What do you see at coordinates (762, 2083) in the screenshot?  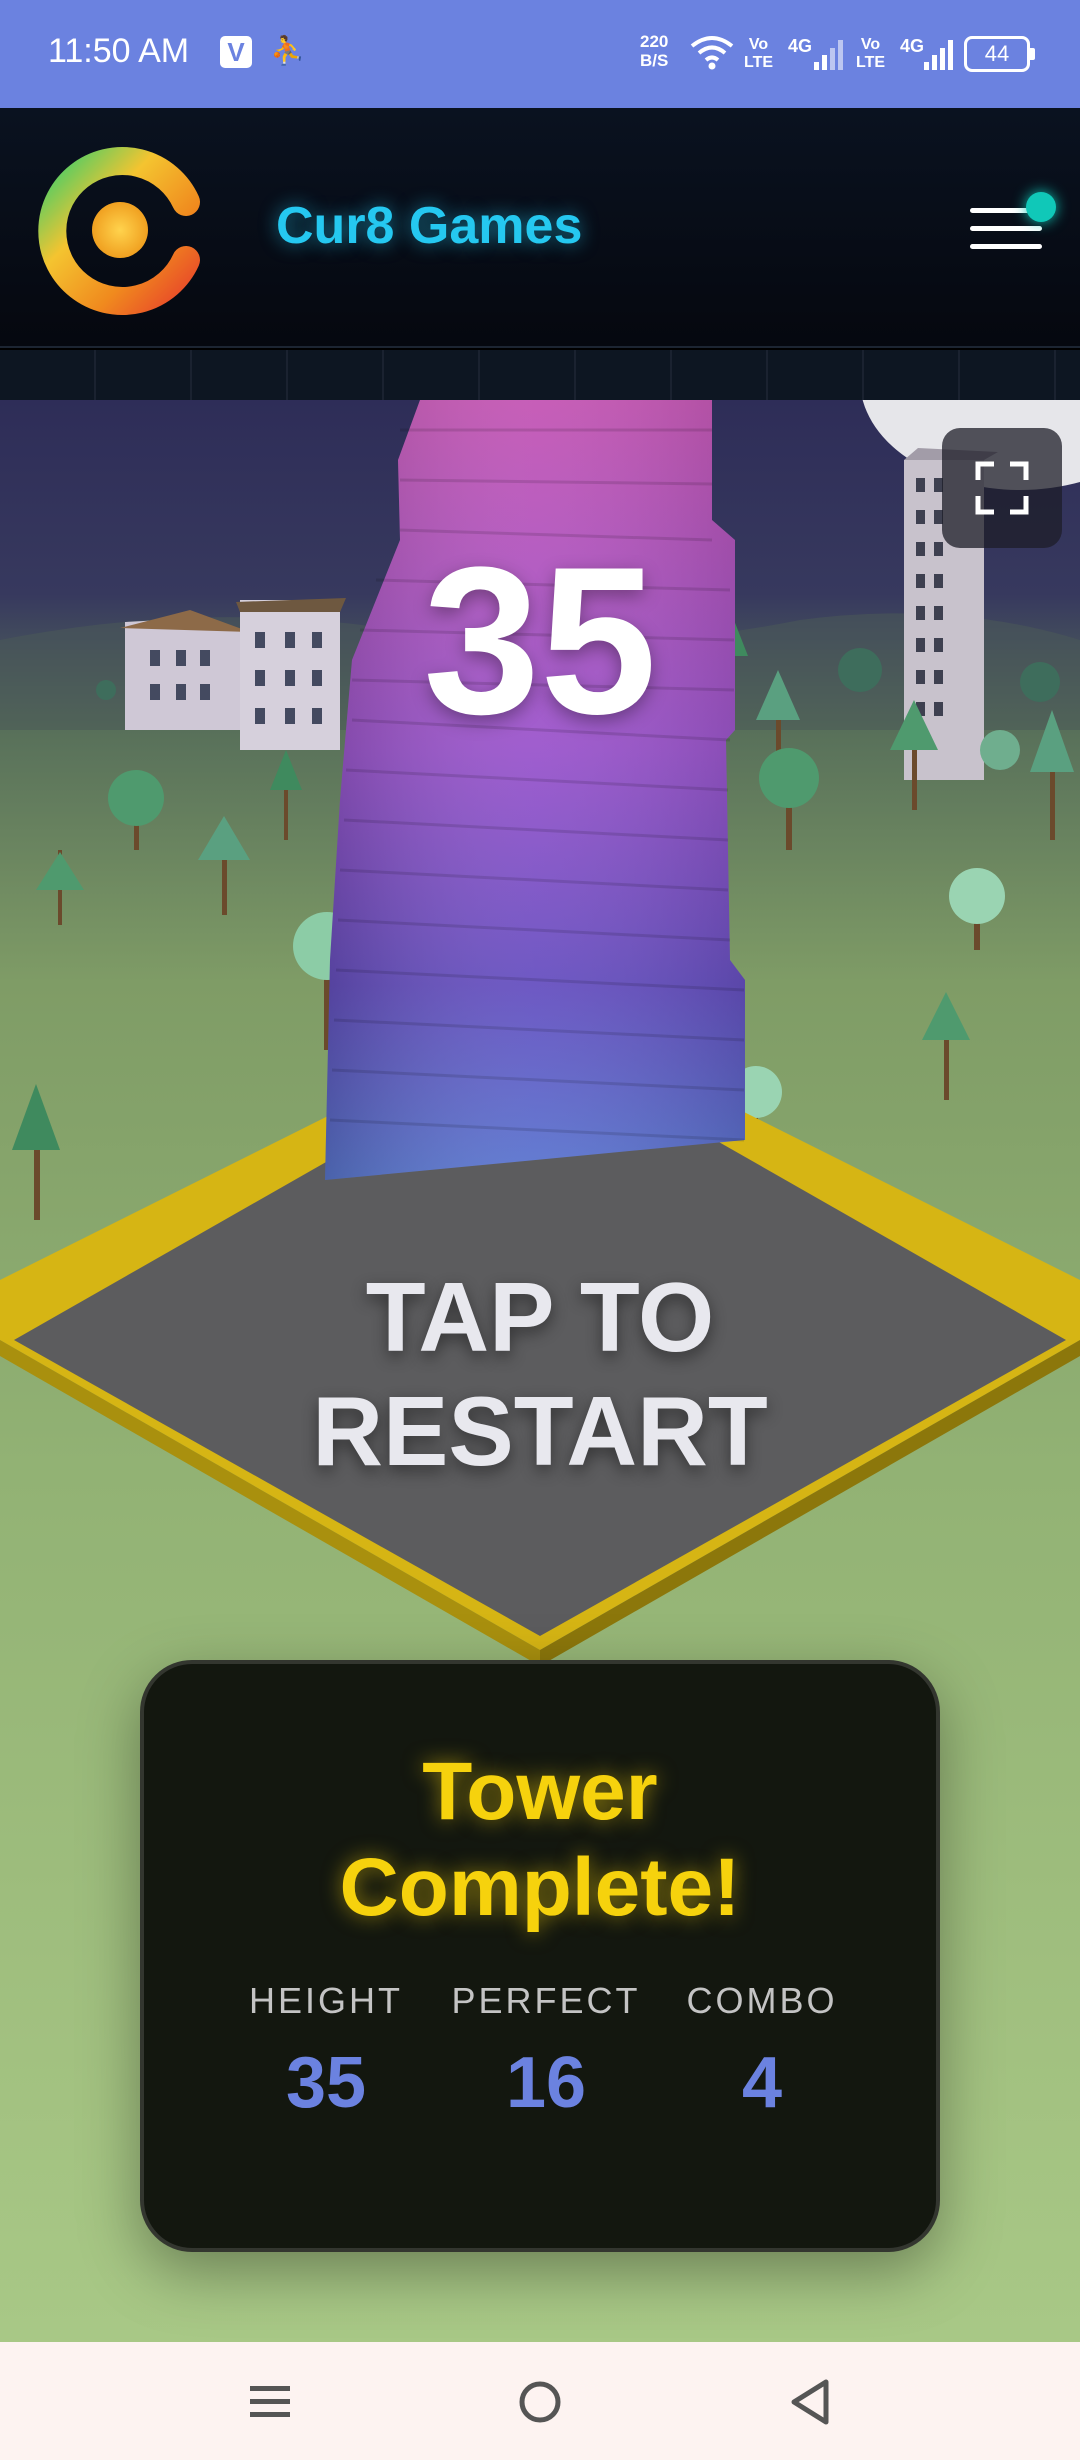 I see `stat-value: 4` at bounding box center [762, 2083].